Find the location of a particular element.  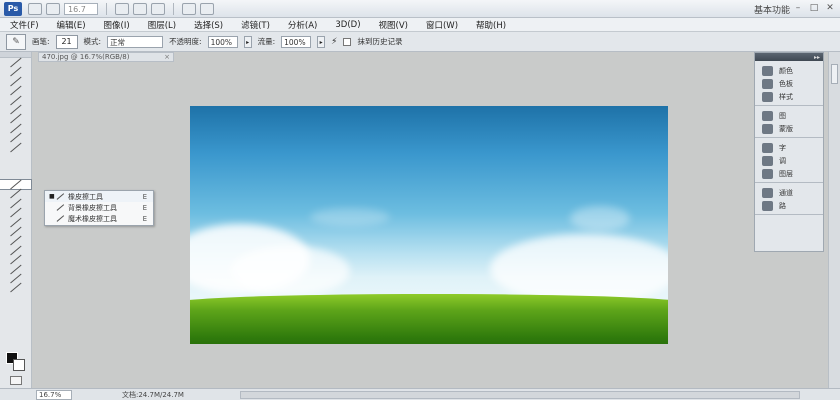

menu-select: 选择(S) is located at coordinates (208, 25).